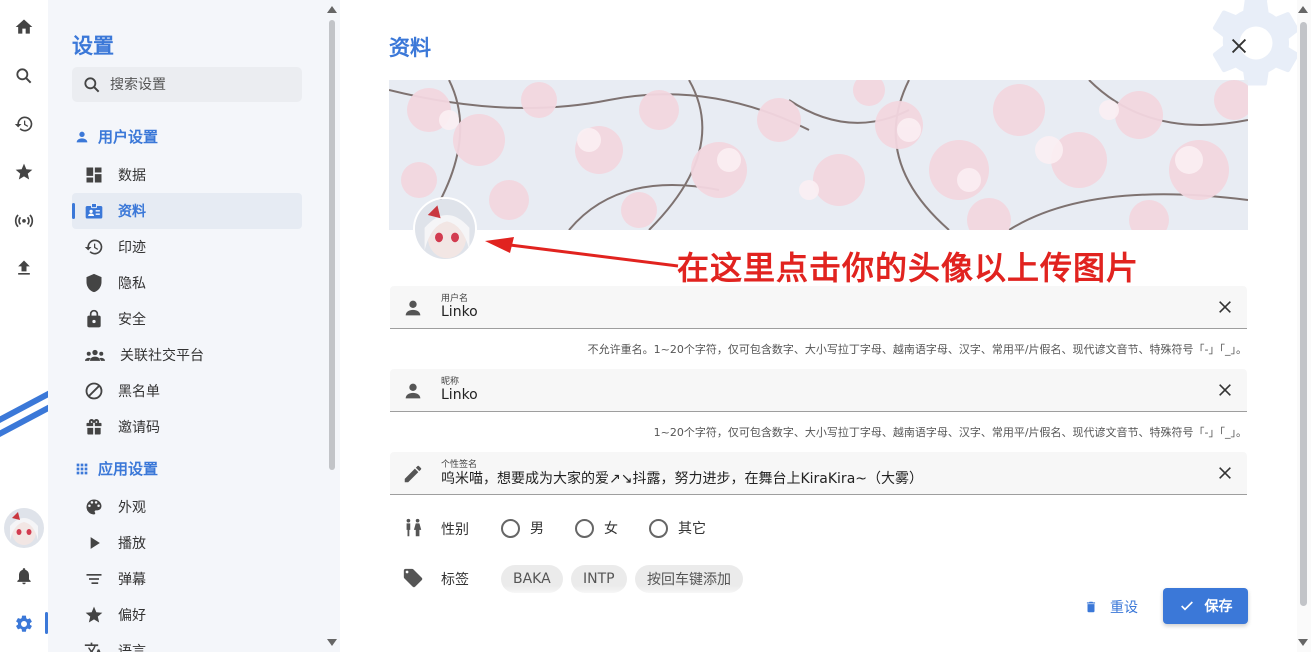  I want to click on upload-icon, so click(24, 268).